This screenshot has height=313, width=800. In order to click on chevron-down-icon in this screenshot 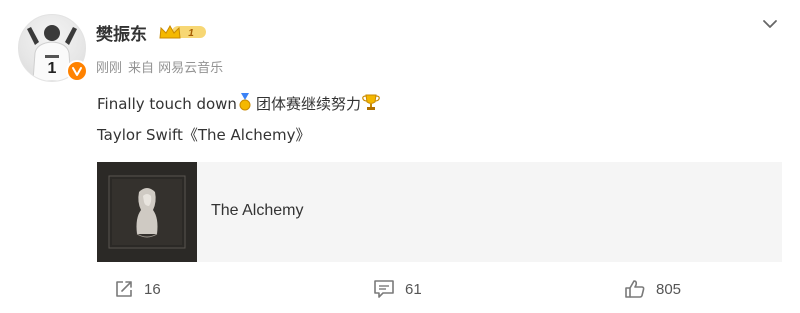, I will do `click(770, 24)`.